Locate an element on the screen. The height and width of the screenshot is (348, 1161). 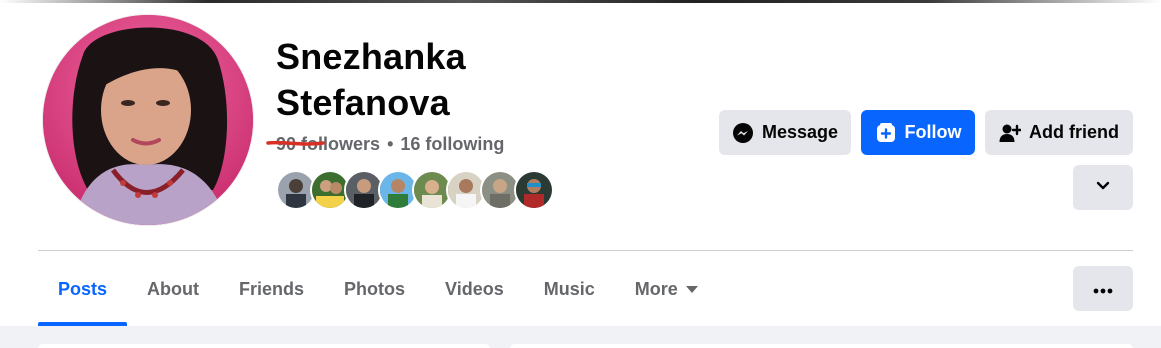
message-button: Message is located at coordinates (785, 132).